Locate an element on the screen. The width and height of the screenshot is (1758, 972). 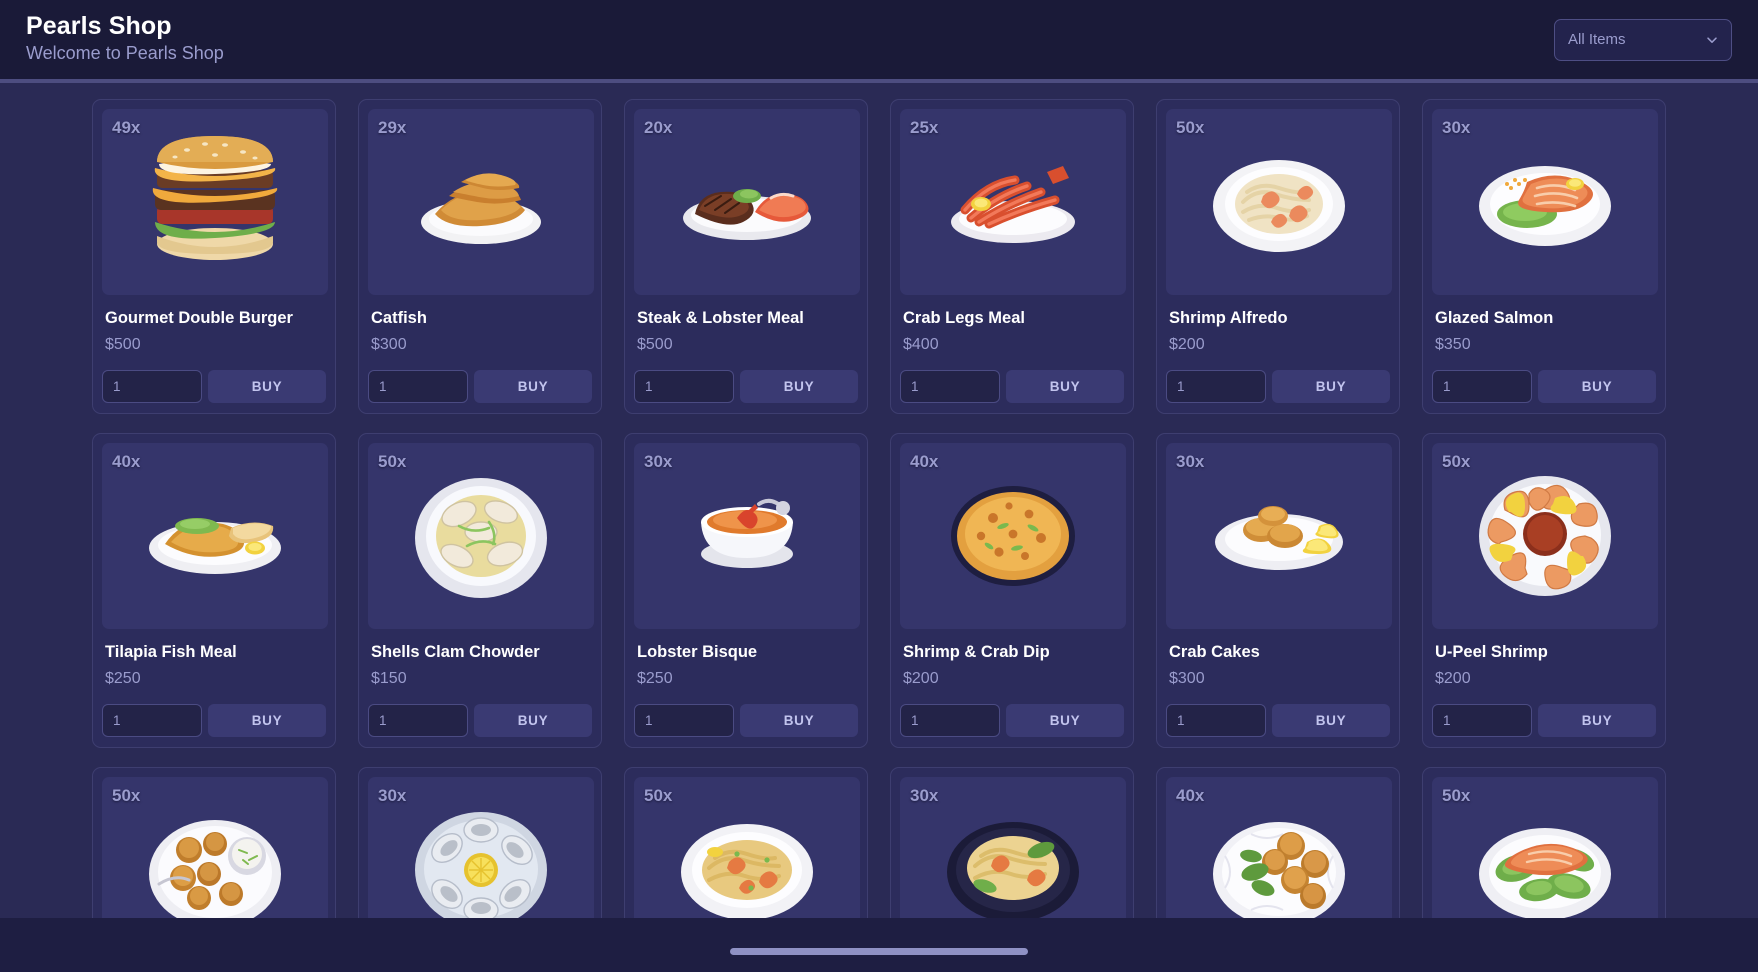
burger-food-image is located at coordinates (215, 202).